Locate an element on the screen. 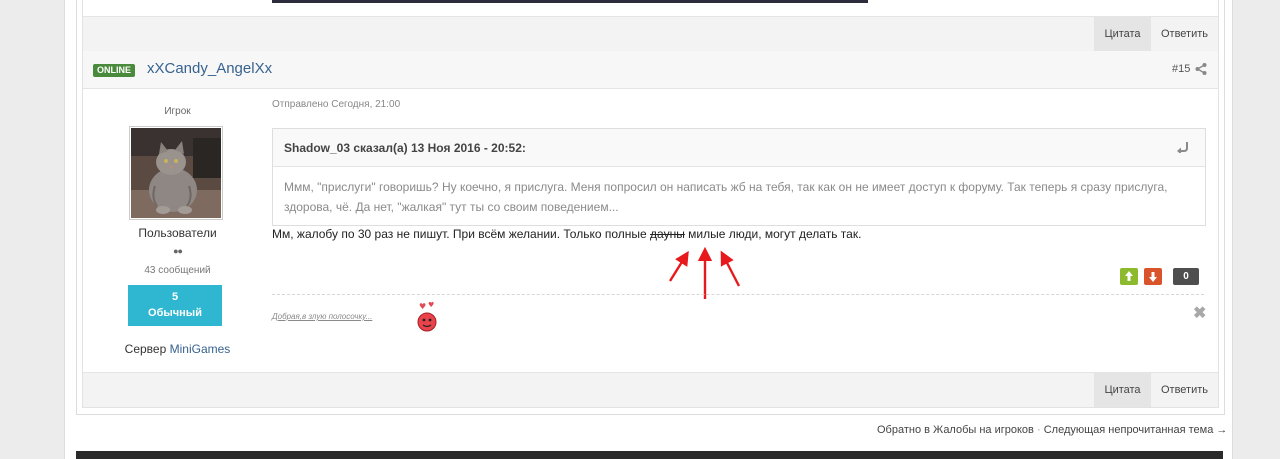  online-status-badge: ONLINE is located at coordinates (114, 70).